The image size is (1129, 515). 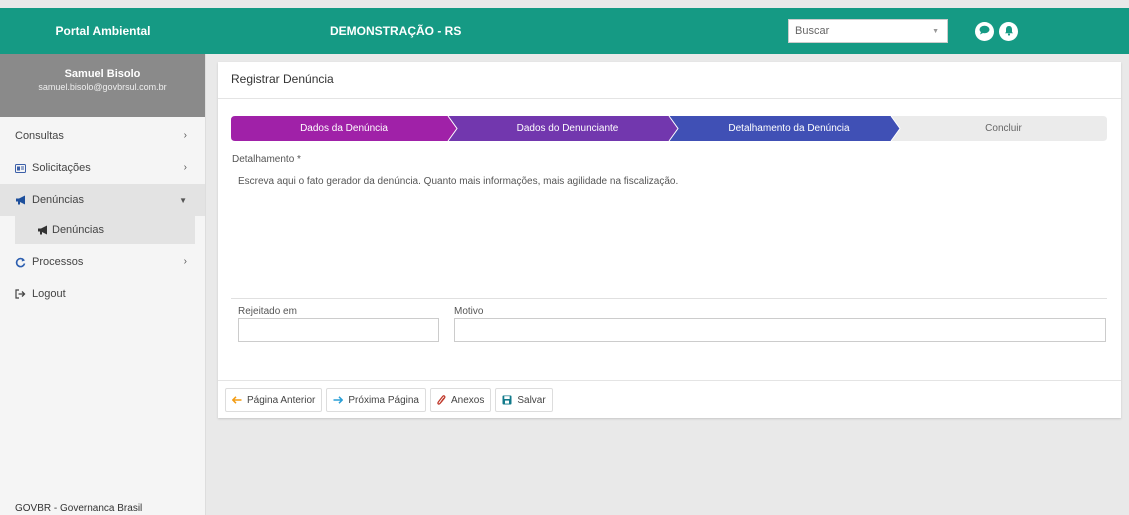 I want to click on next-page-button: Próxima Página, so click(x=376, y=400).